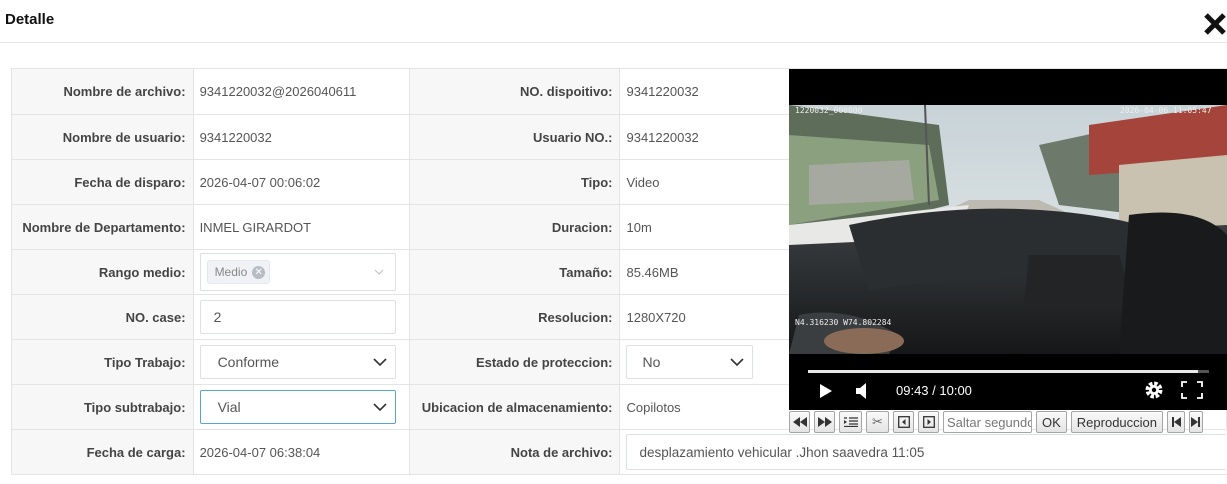 The width and height of the screenshot is (1227, 484). What do you see at coordinates (102, 272) in the screenshot?
I see `field-label: Rango medio:` at bounding box center [102, 272].